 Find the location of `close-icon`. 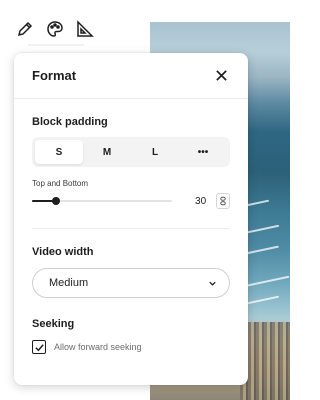

close-icon is located at coordinates (221, 75).